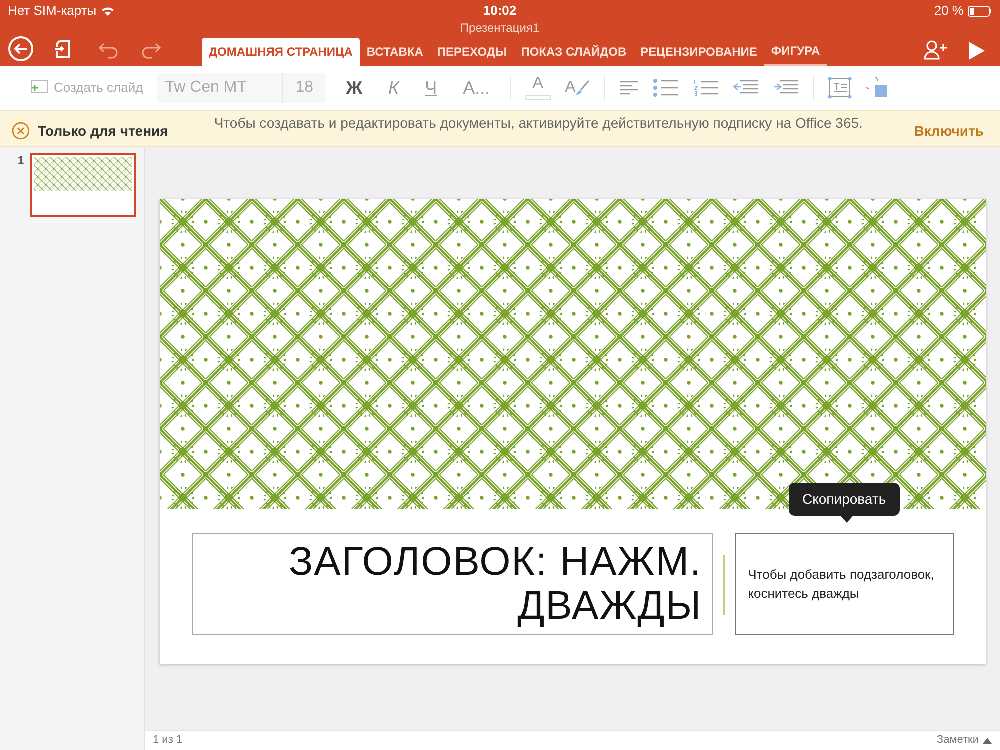  Describe the element at coordinates (574, 52) in the screenshot. I see `ribbon-tab: ПОКАЗ СЛАЙДОВ` at that location.